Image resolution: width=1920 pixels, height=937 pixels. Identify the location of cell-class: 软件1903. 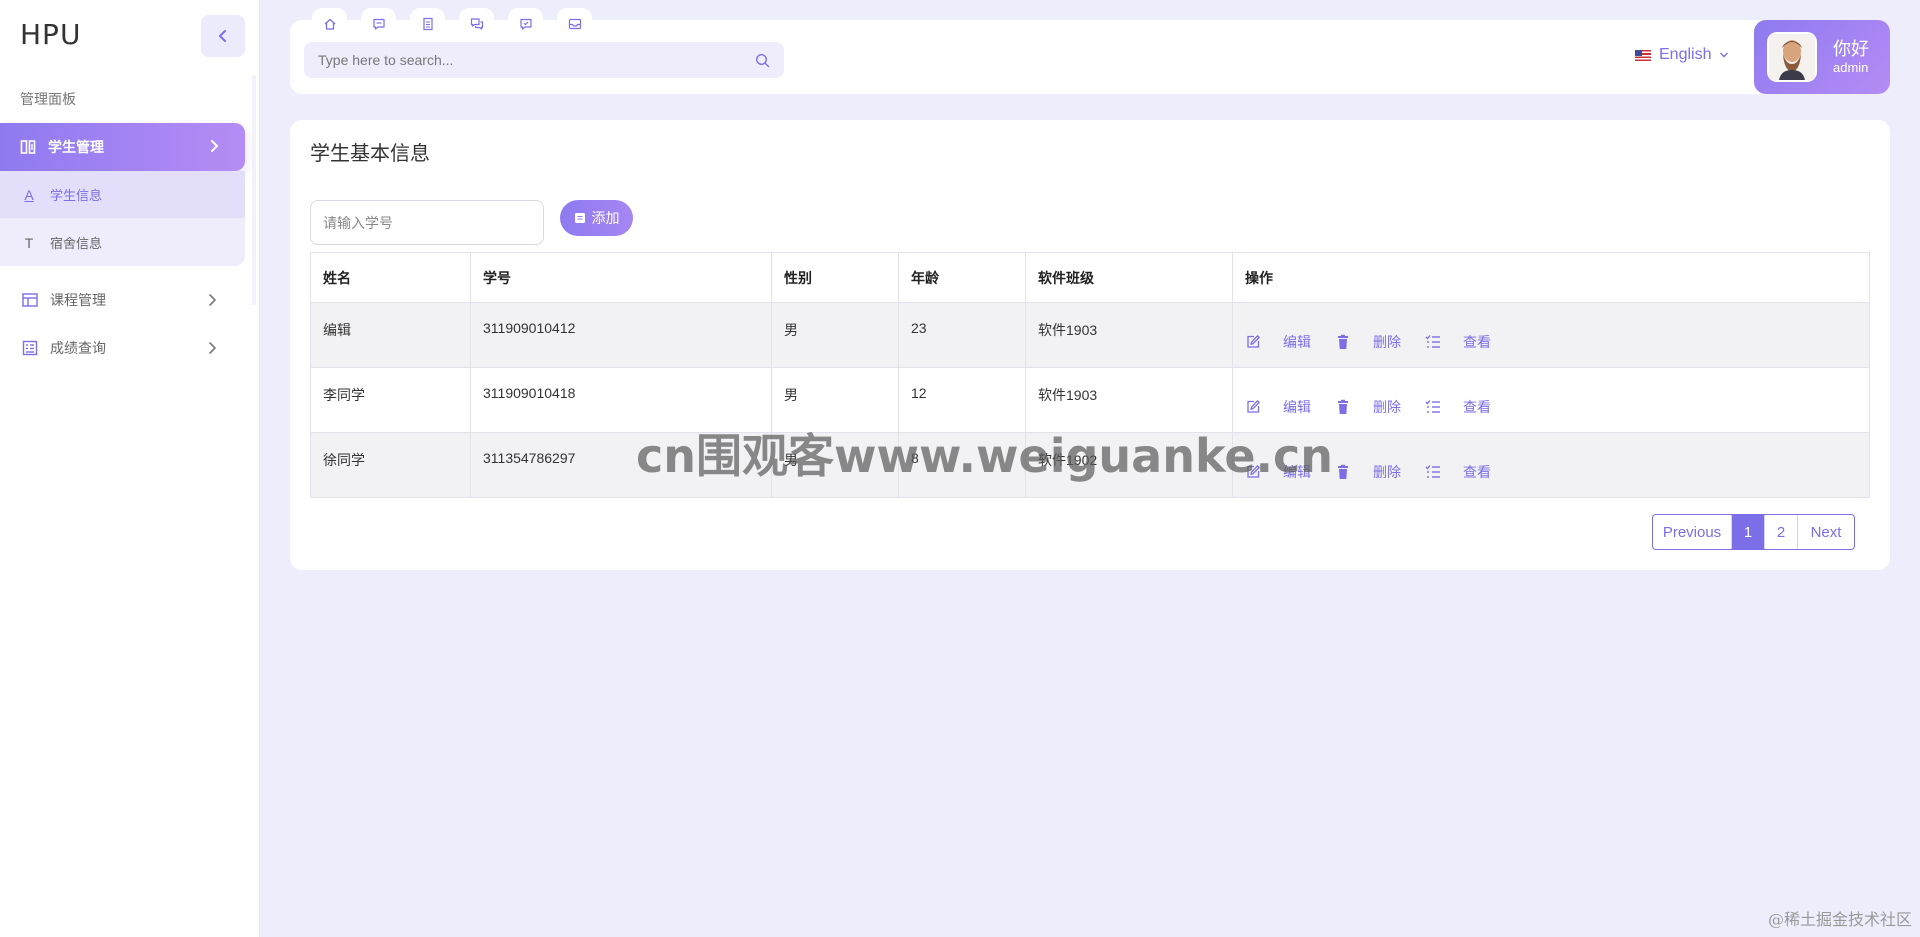
(1129, 335).